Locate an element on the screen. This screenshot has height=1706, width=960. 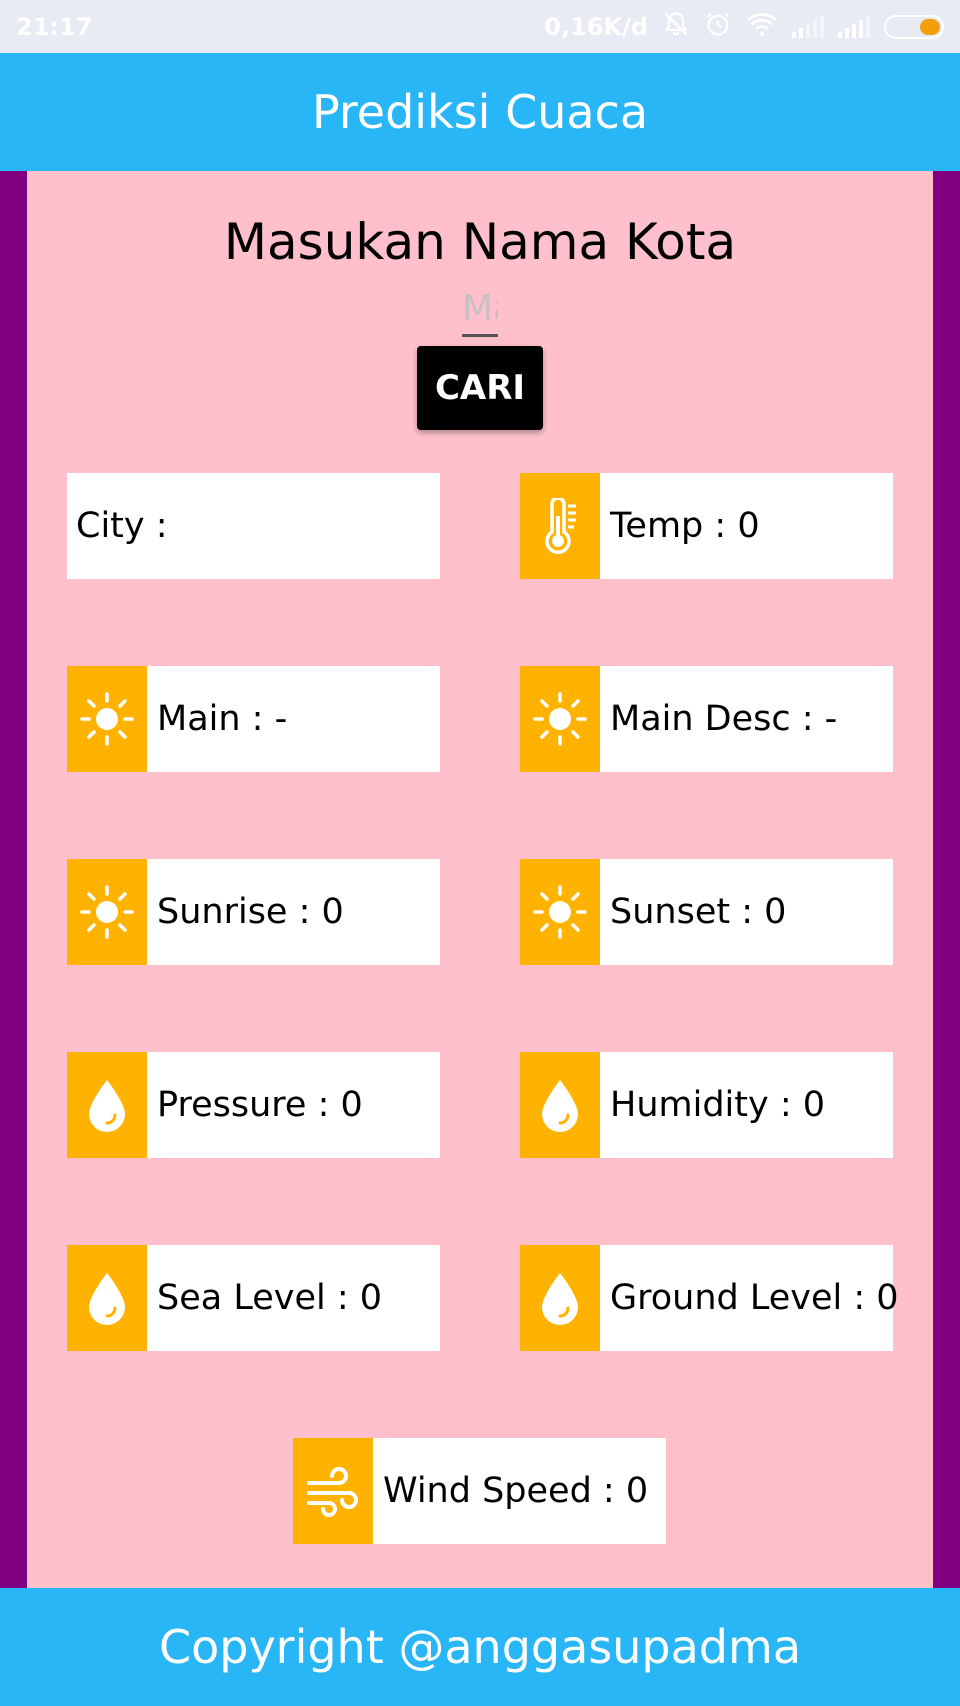
ground-level-card: Ground Level : 0 is located at coordinates (709, 1298).